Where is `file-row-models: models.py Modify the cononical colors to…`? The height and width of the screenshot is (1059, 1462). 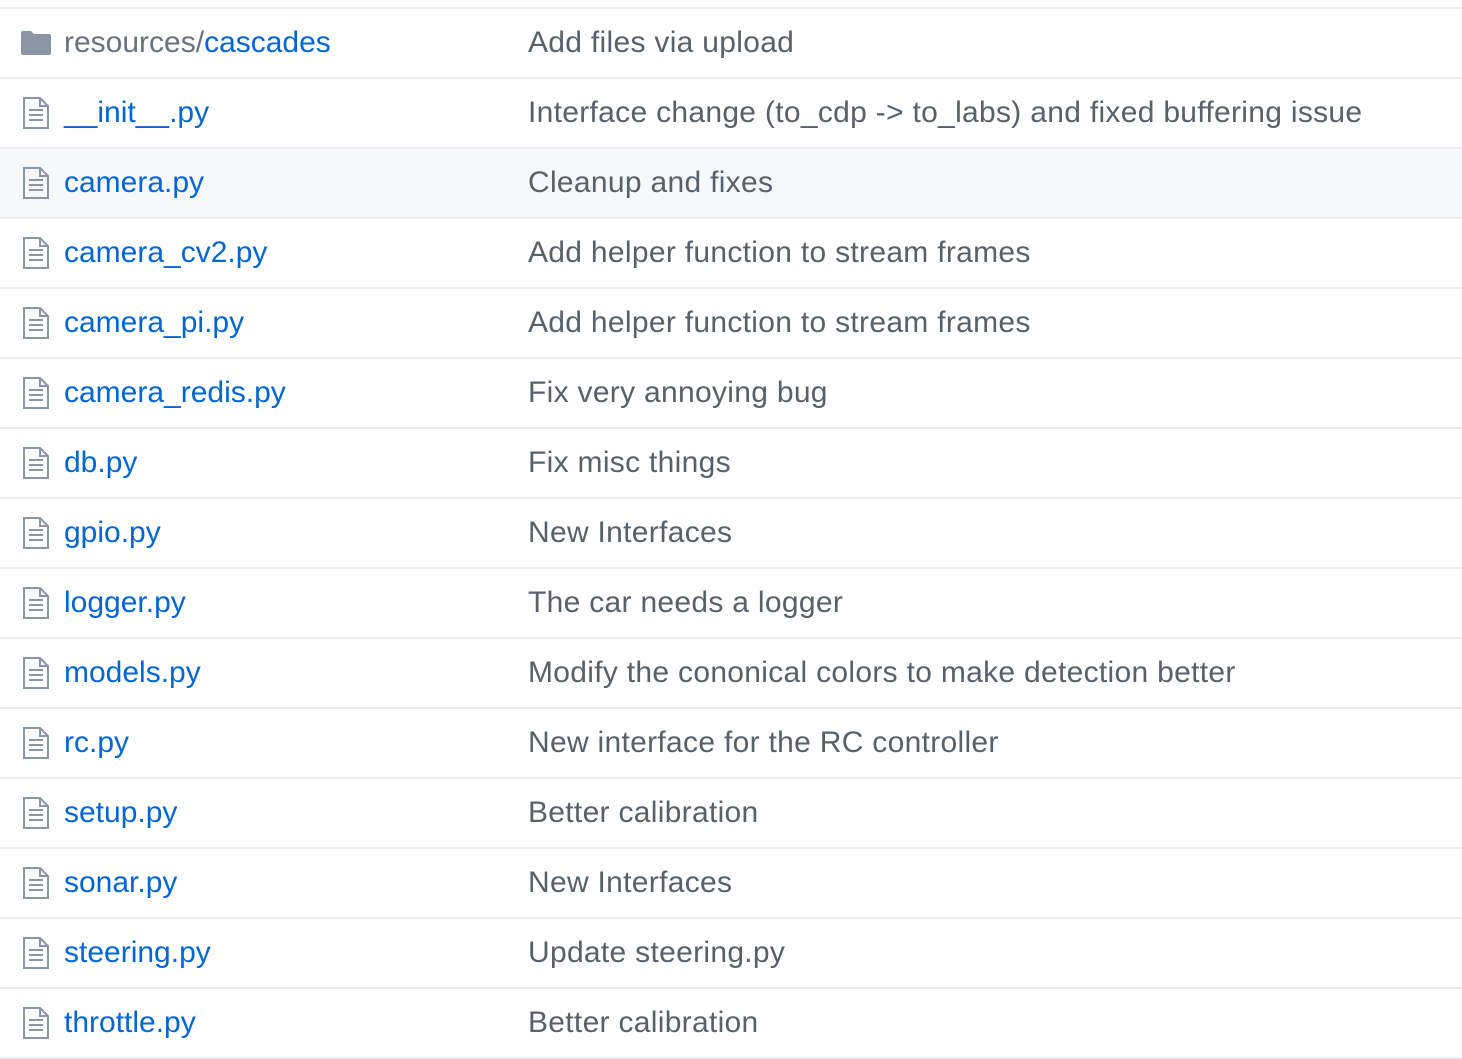
file-row-models: models.py Modify the cononical colors to… is located at coordinates (731, 674).